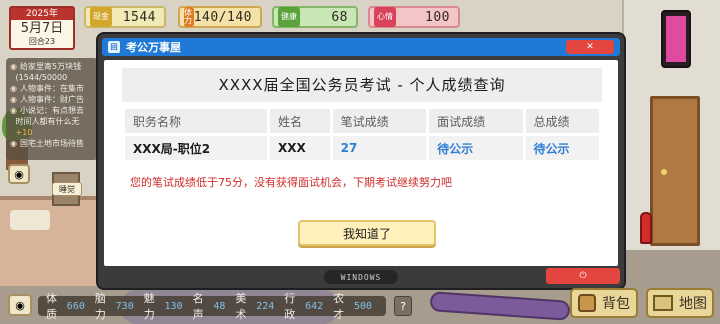 The image size is (720, 324). I want to click on room-door, so click(675, 171).